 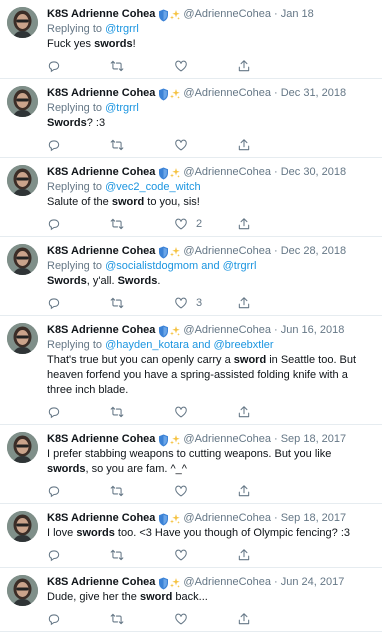 I want to click on tweet-date: Jun 16, 2018, so click(x=313, y=330).